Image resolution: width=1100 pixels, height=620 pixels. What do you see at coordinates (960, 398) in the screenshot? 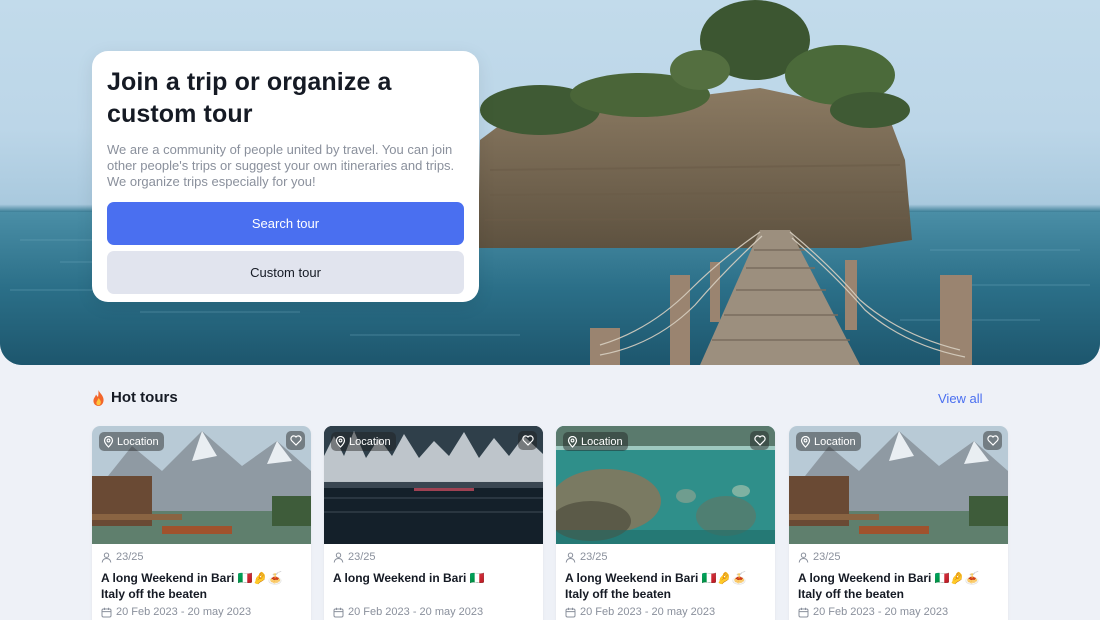
I see `view-all-link: View all` at bounding box center [960, 398].